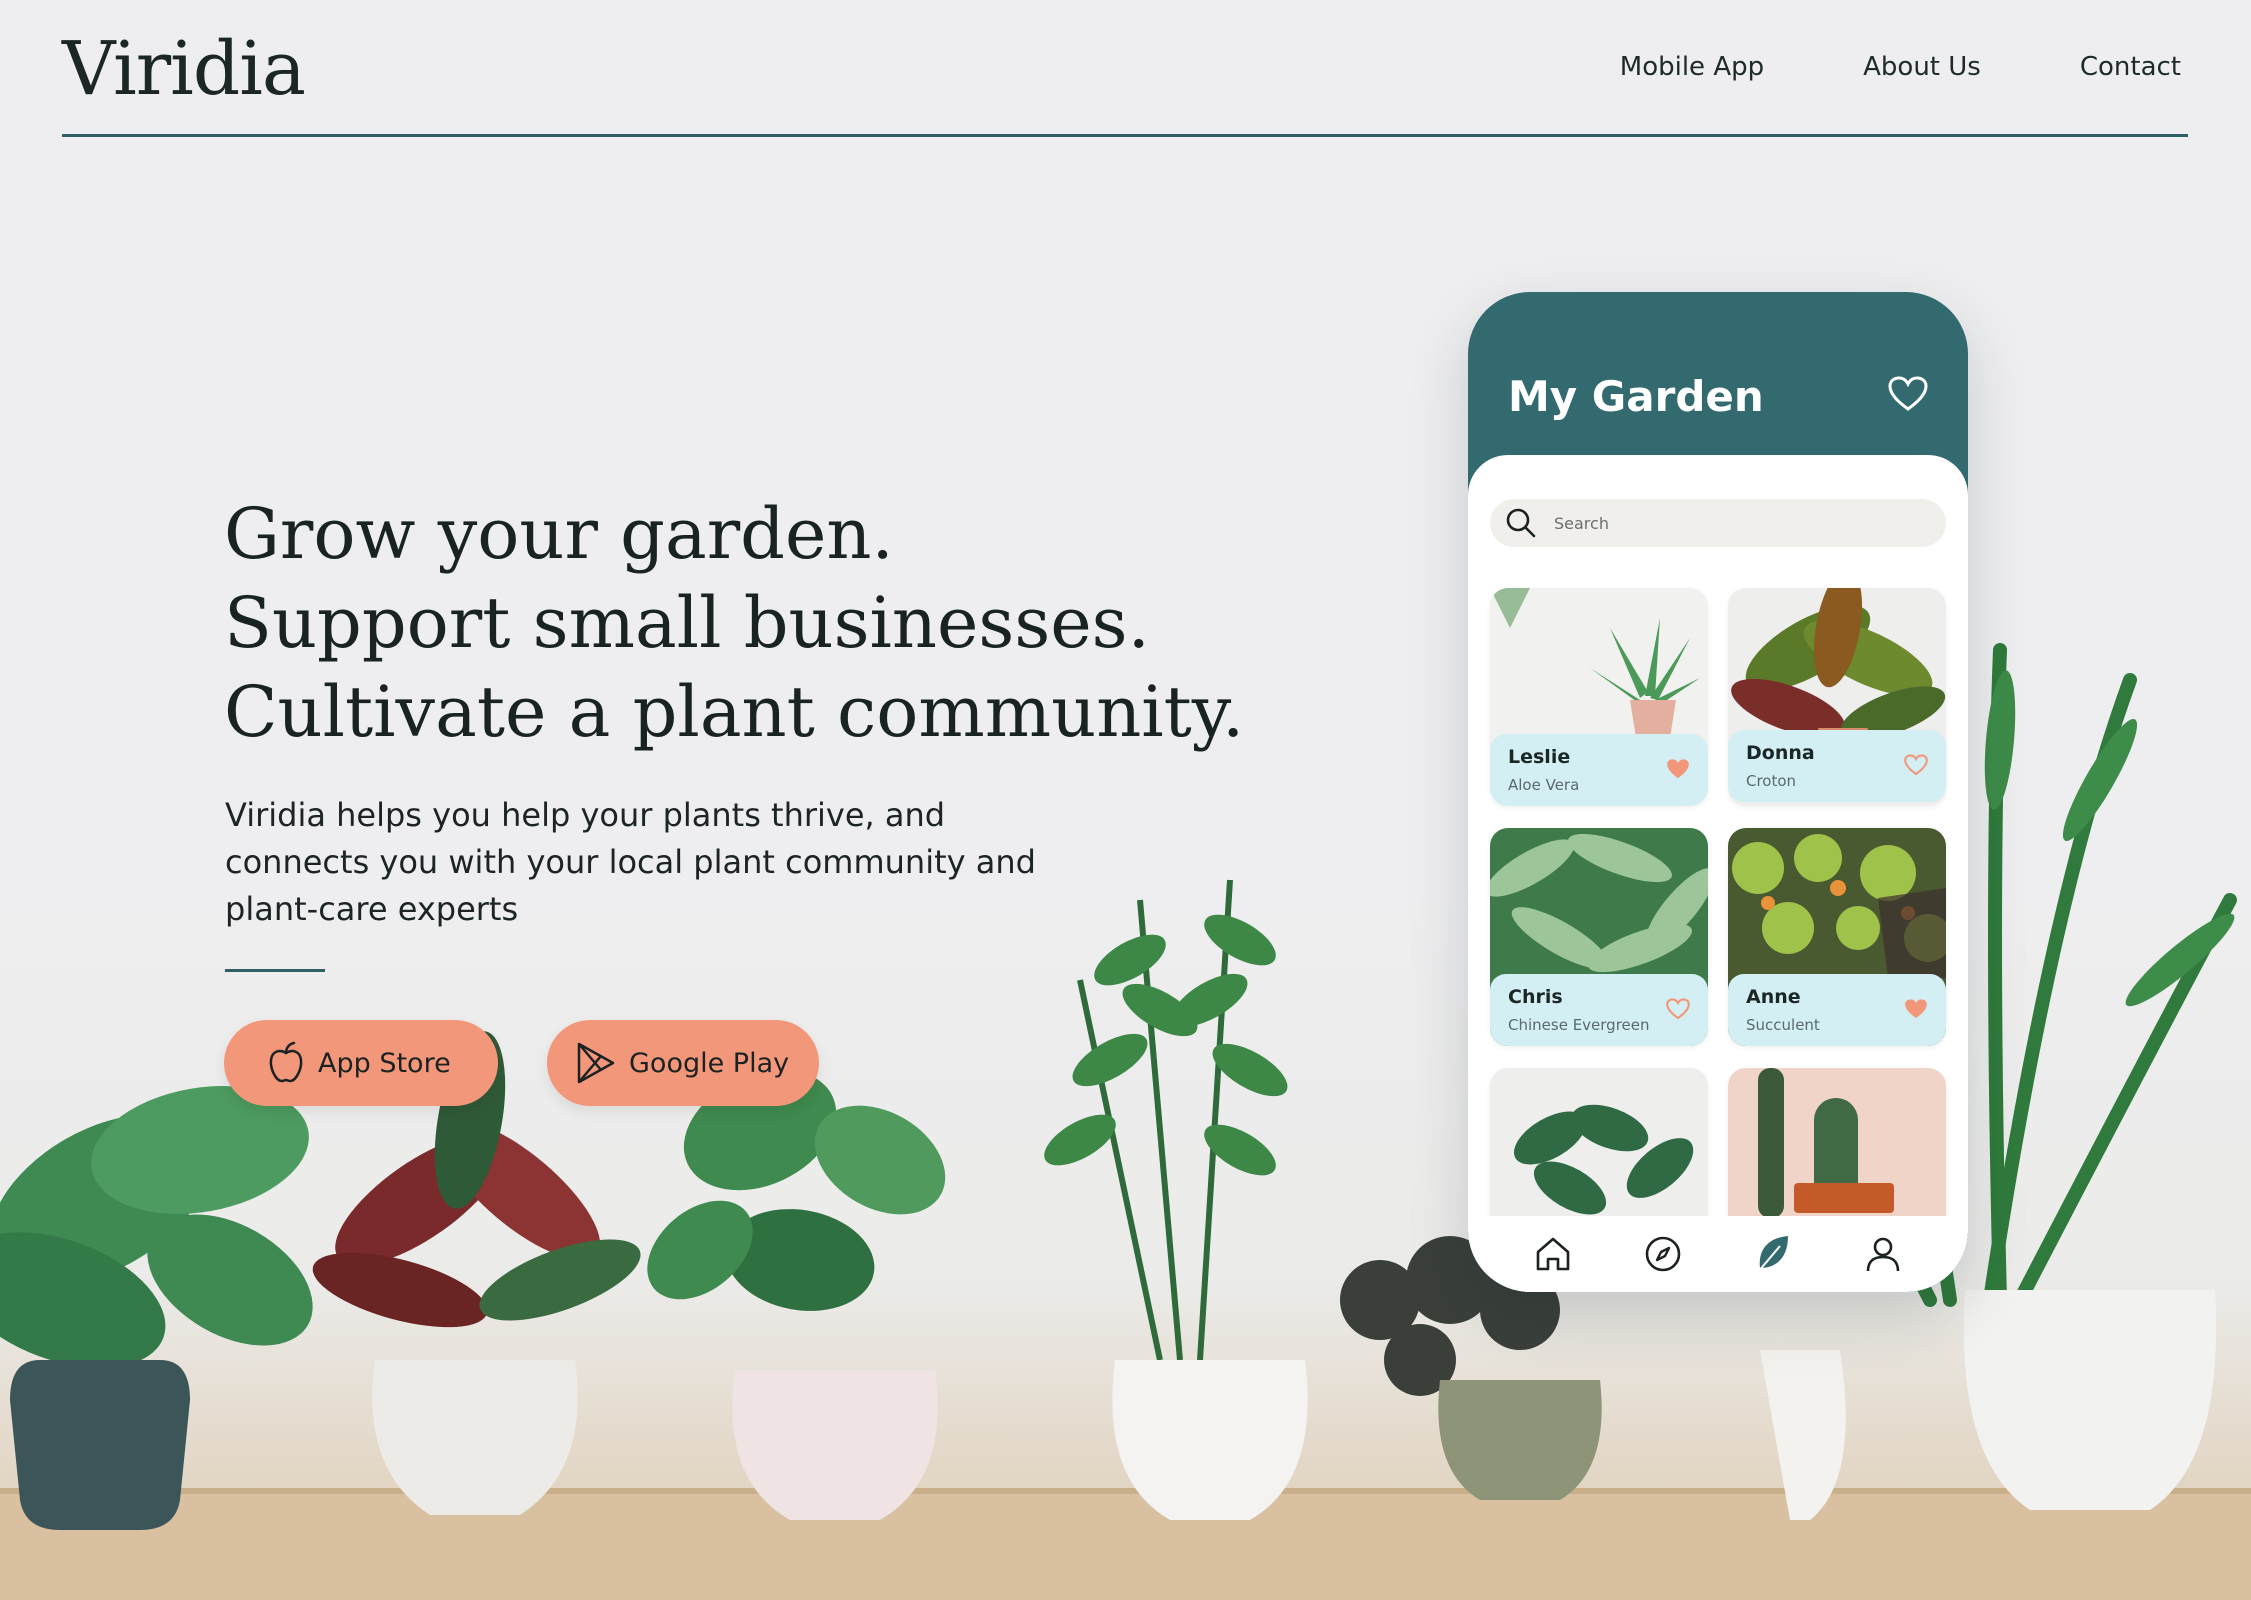  I want to click on main-nav: Mobile App About Us Contact, so click(1900, 67).